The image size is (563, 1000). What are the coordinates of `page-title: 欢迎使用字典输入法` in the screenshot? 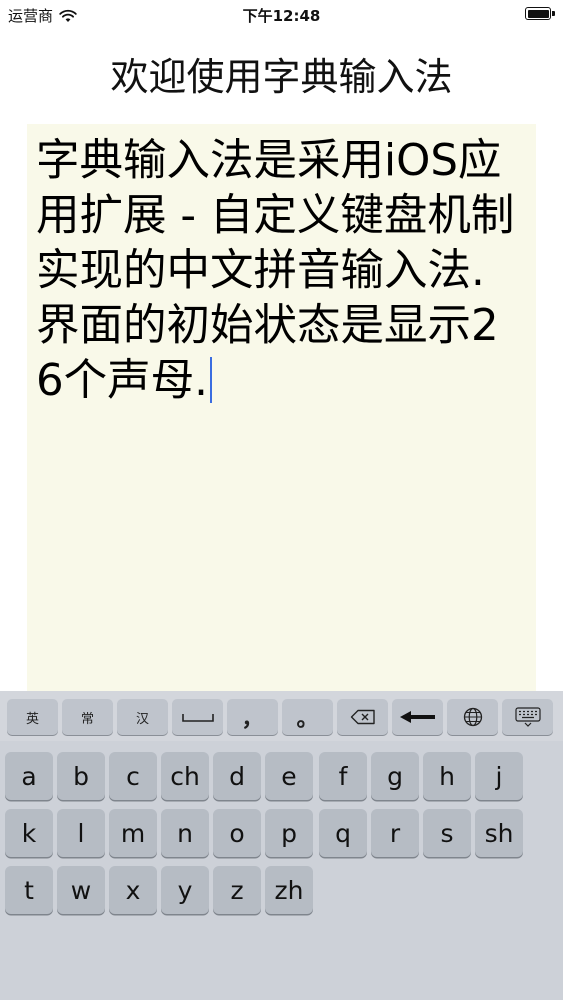 It's located at (281, 77).